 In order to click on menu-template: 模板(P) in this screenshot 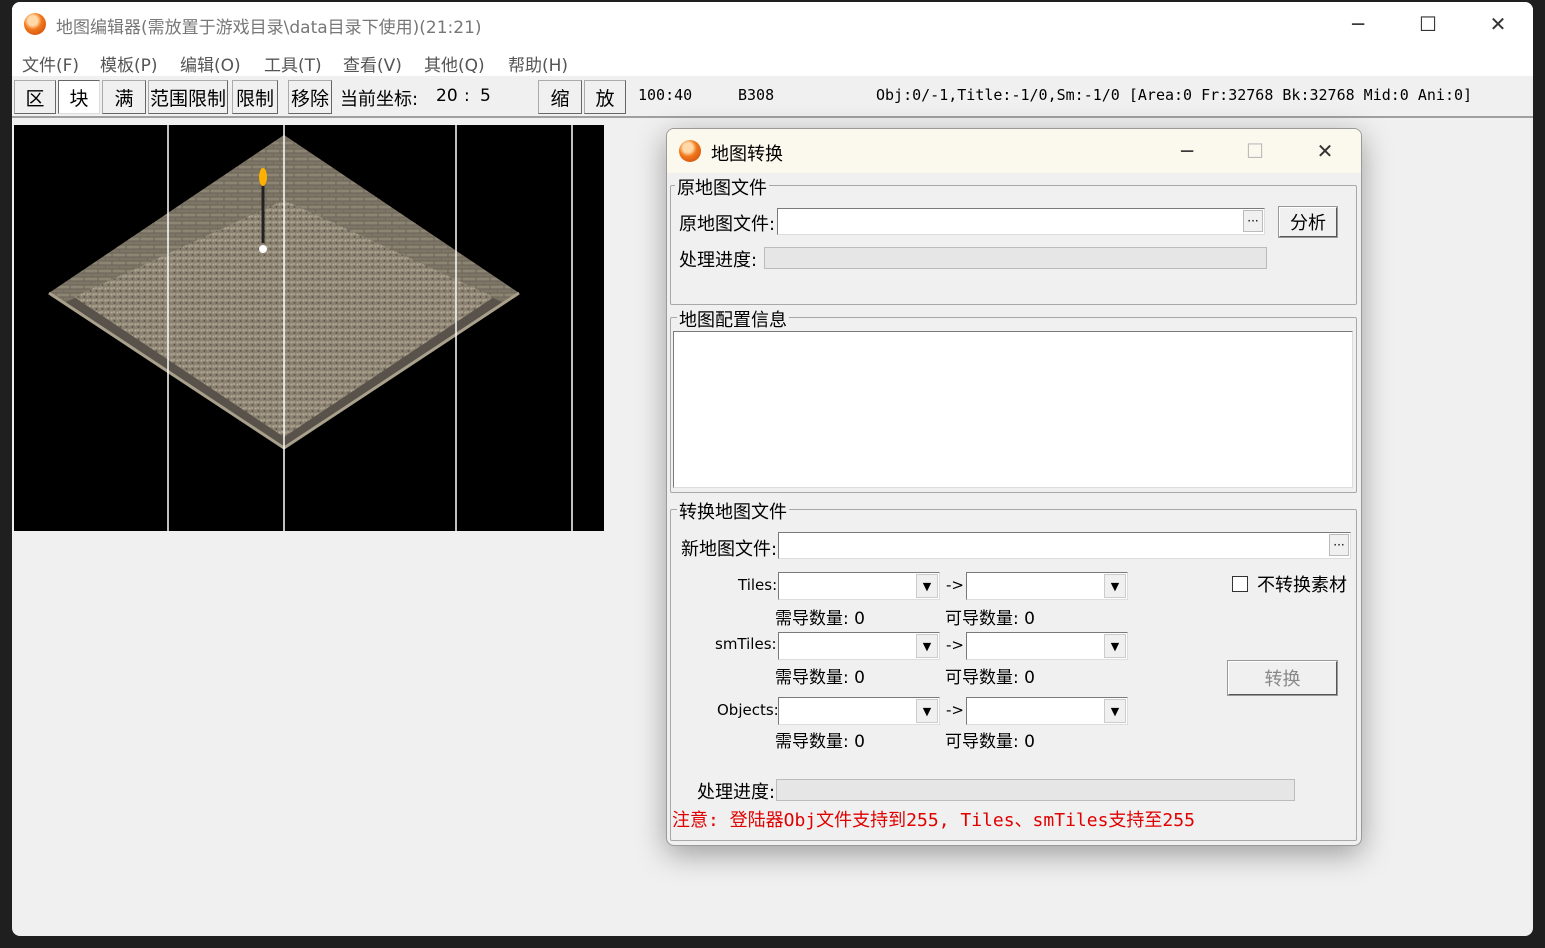, I will do `click(129, 63)`.